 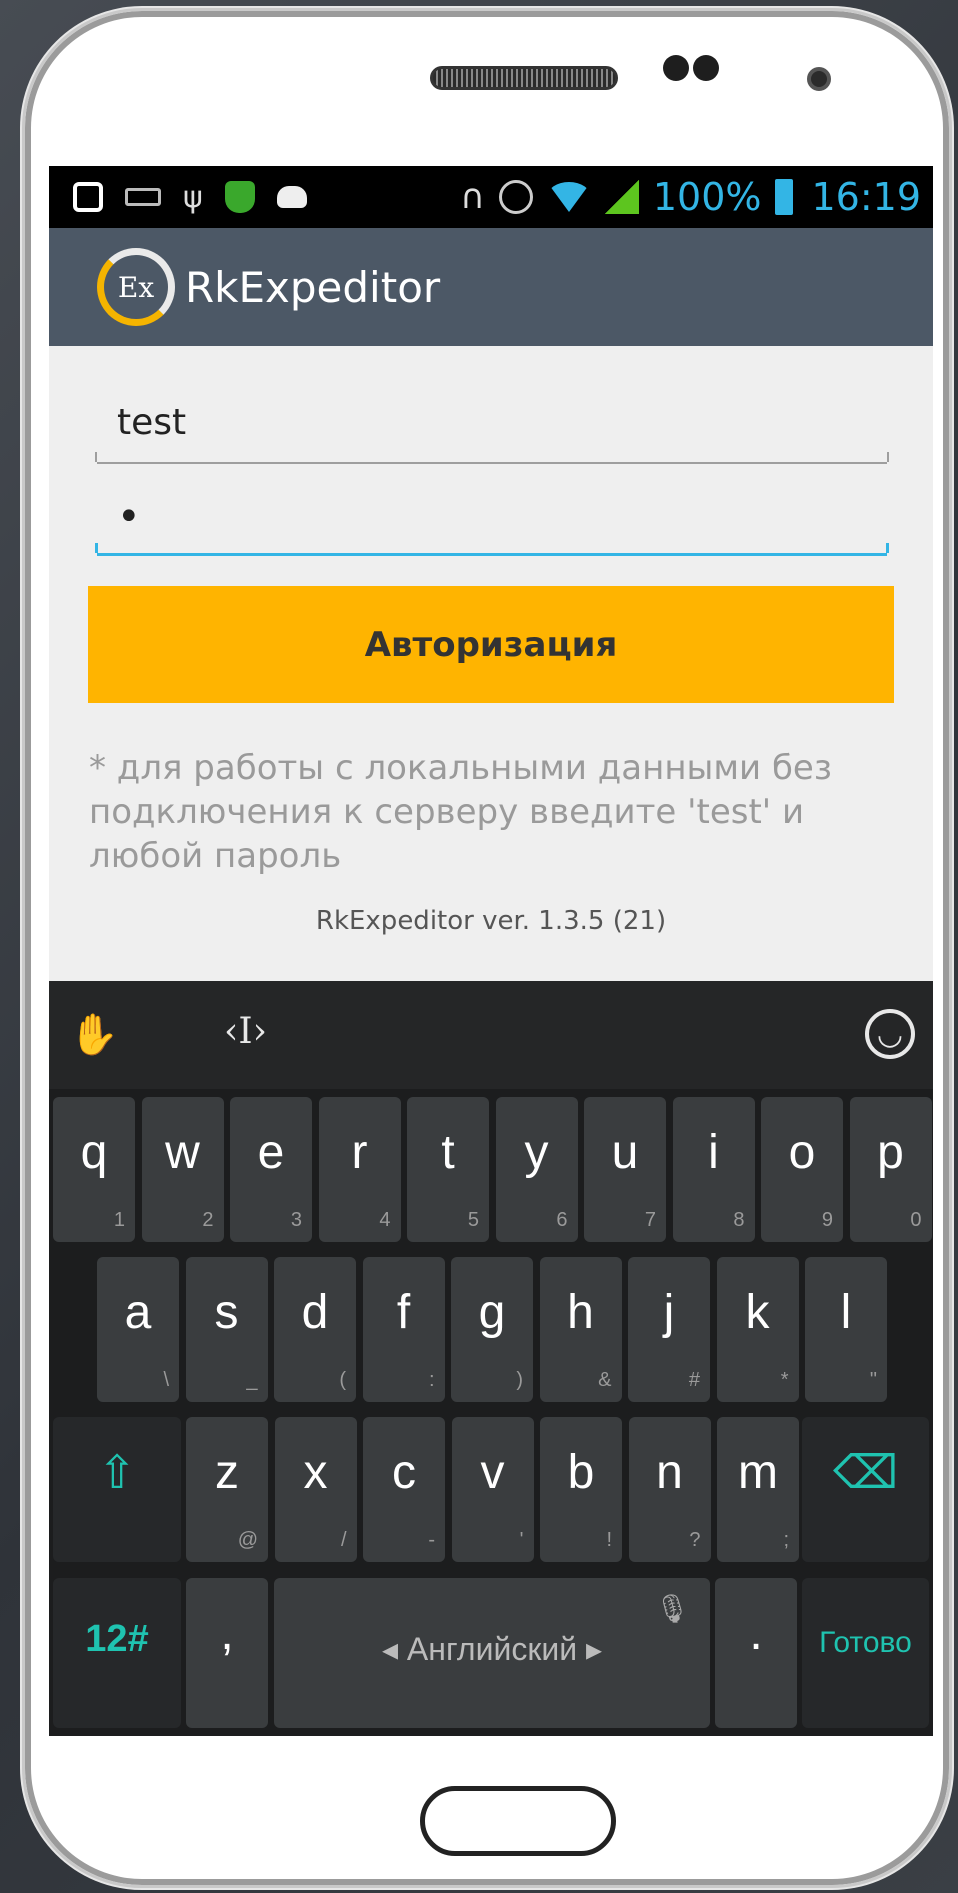 I want to click on key-s: s _, so click(x=226, y=1329).